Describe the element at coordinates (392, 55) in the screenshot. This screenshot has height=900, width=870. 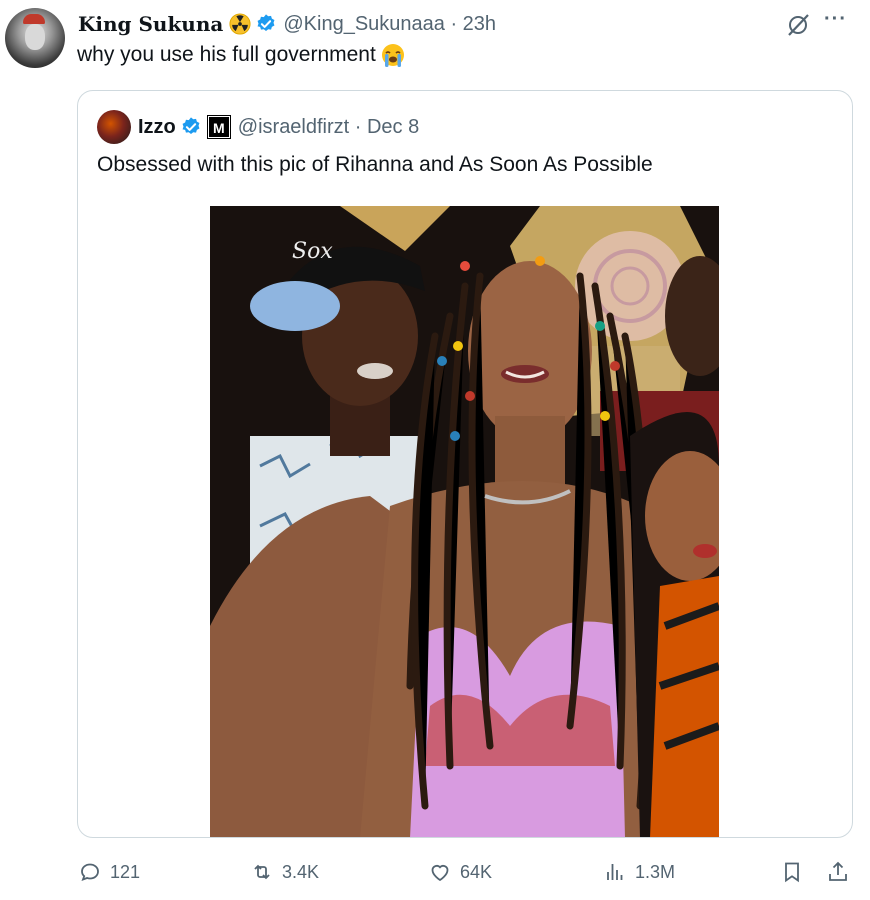
I see `loudly-crying-face-icon` at that location.